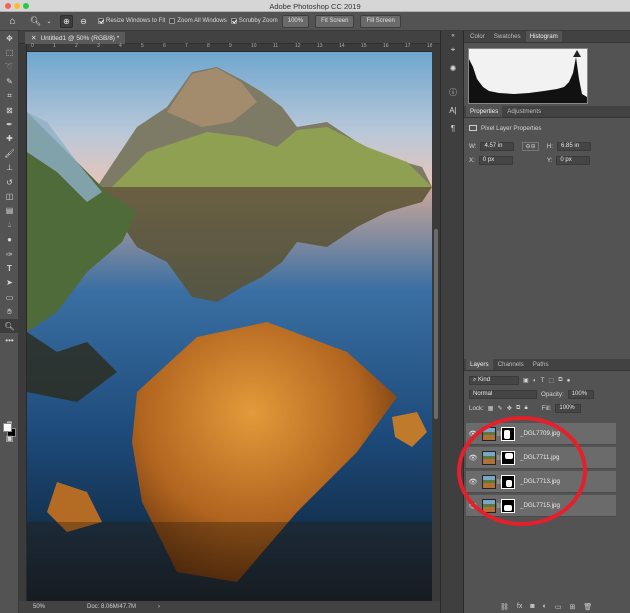 The width and height of the screenshot is (630, 613). Describe the element at coordinates (547, 380) in the screenshot. I see `layer-filter-row: ⌕ Kind ▣ ◐ T ⬚ ⧉ ●` at that location.